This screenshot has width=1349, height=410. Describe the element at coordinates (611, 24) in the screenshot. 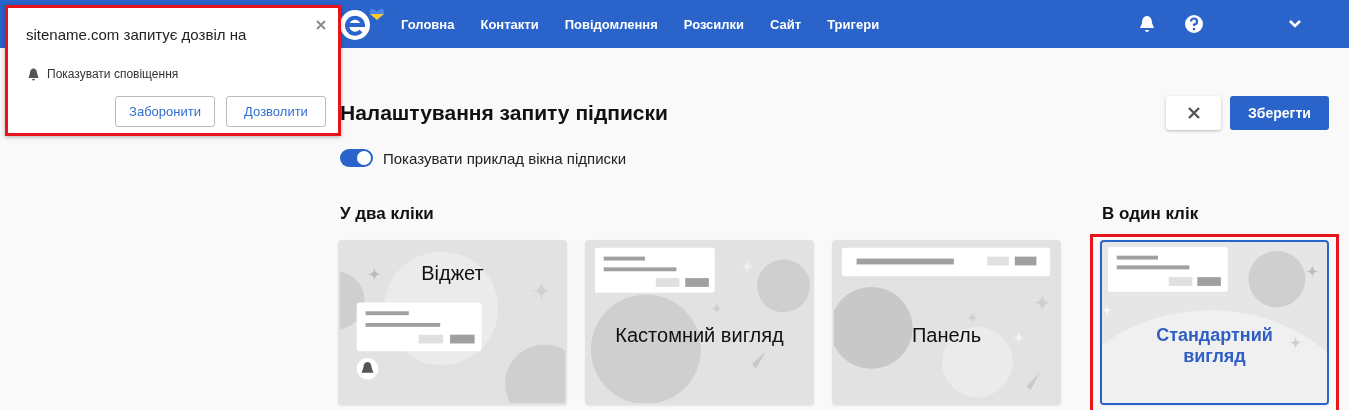

I see `nav-link: Повідомлення` at that location.